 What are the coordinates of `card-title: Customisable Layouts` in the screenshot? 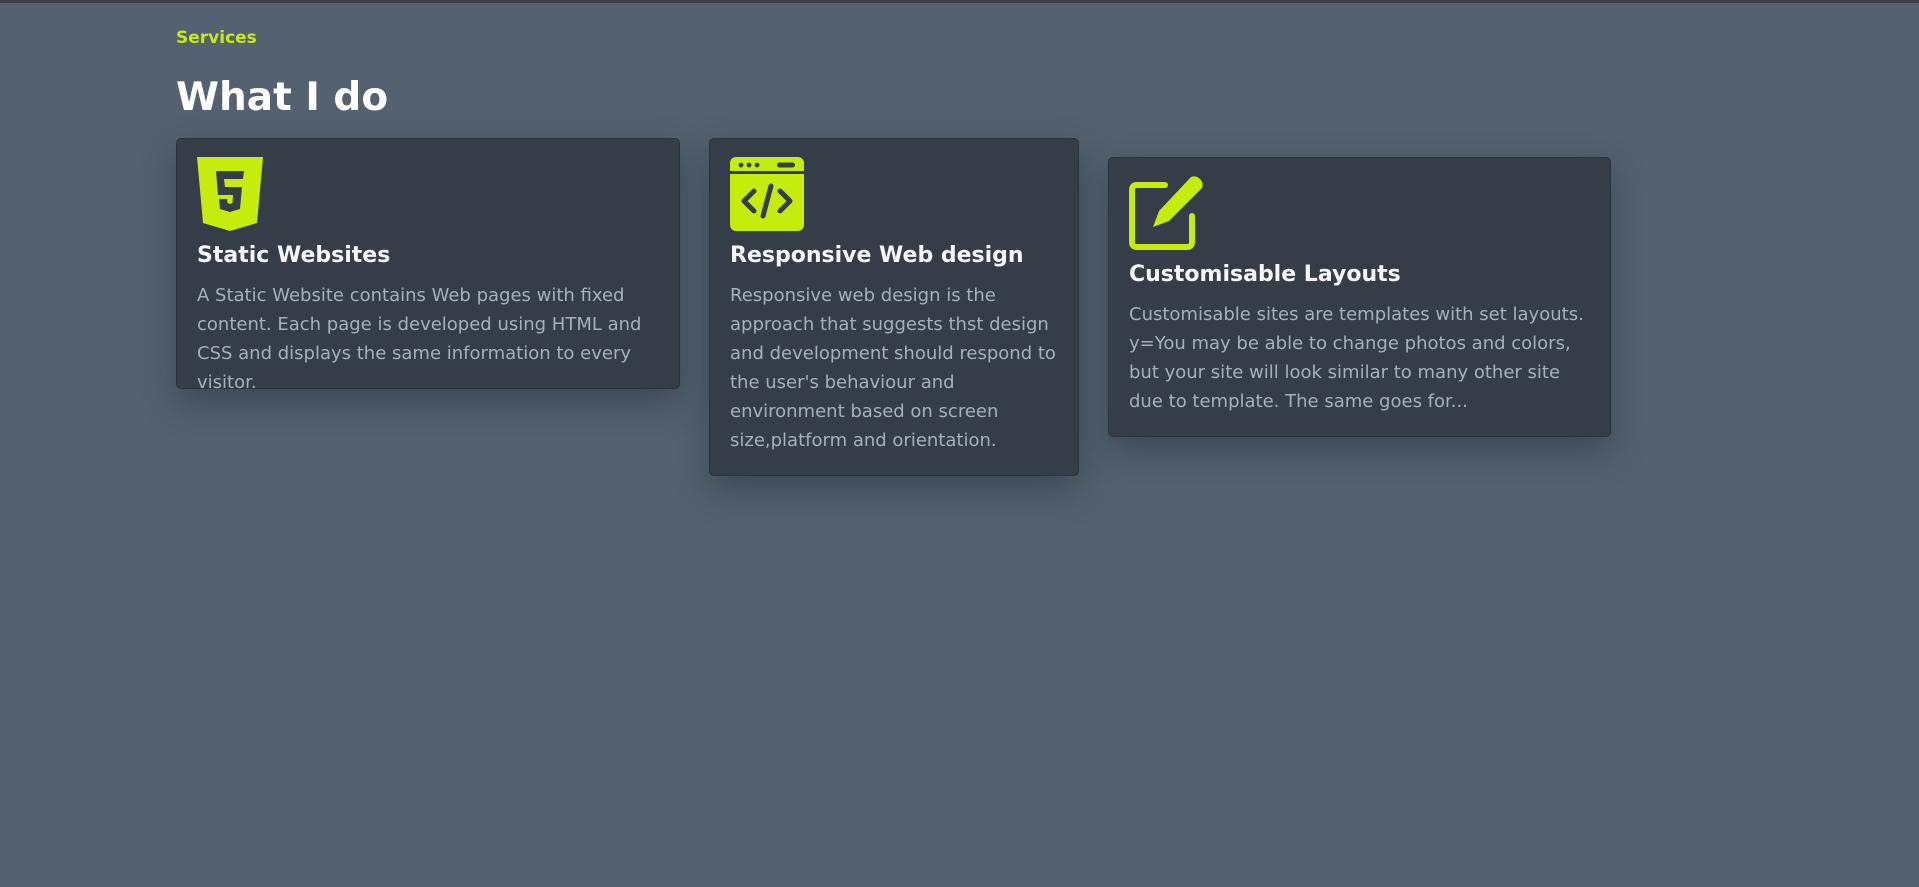 It's located at (1265, 274).